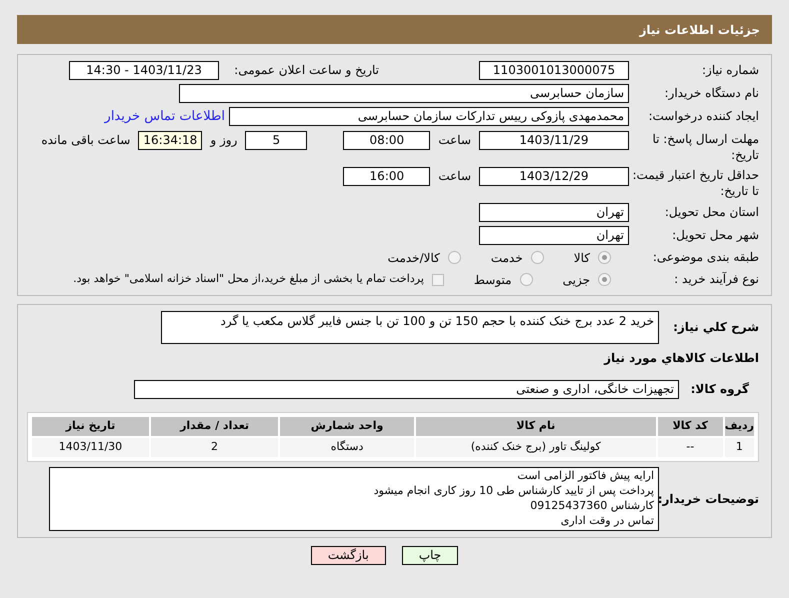 The image size is (789, 598). Describe the element at coordinates (554, 140) in the screenshot. I see `deadline-date-field: 1403/11/29` at that location.